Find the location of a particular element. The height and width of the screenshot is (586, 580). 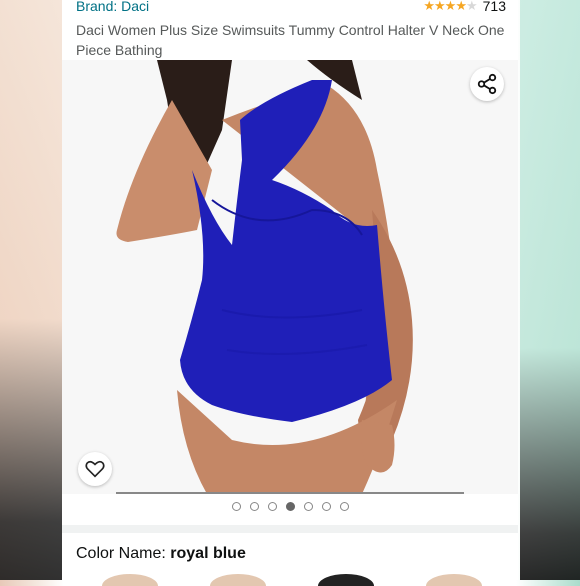

rating: ★★★★★ 713 is located at coordinates (464, 7).